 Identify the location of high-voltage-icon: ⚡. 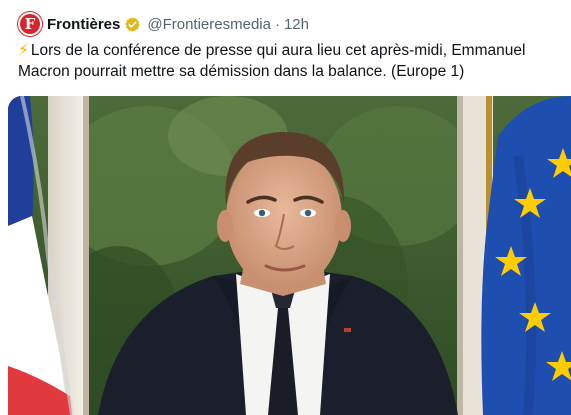
(23, 50).